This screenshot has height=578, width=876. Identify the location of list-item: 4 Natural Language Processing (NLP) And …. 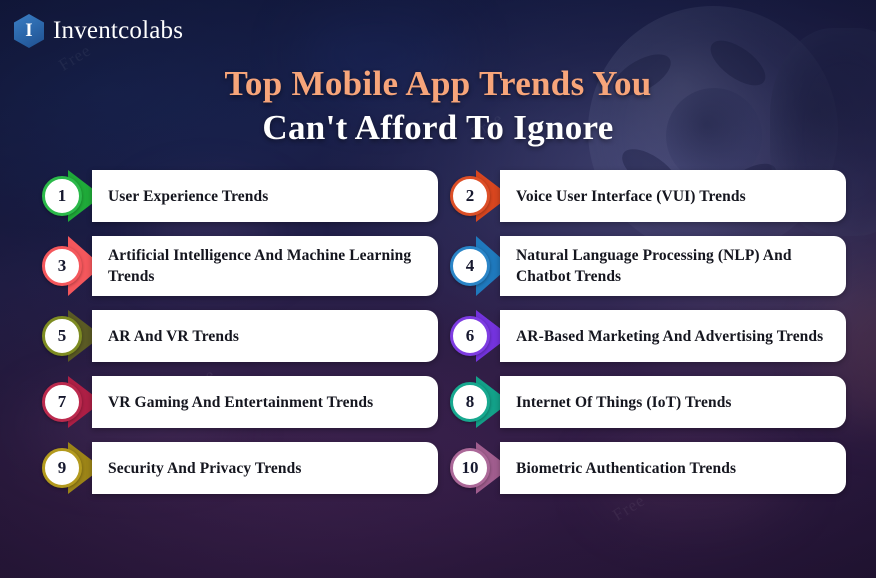
(648, 266).